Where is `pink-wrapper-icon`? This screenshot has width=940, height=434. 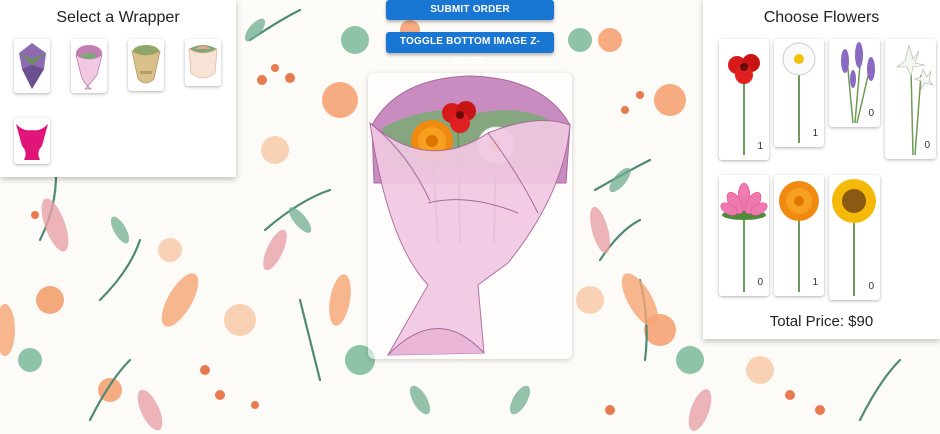
pink-wrapper-icon is located at coordinates (89, 67).